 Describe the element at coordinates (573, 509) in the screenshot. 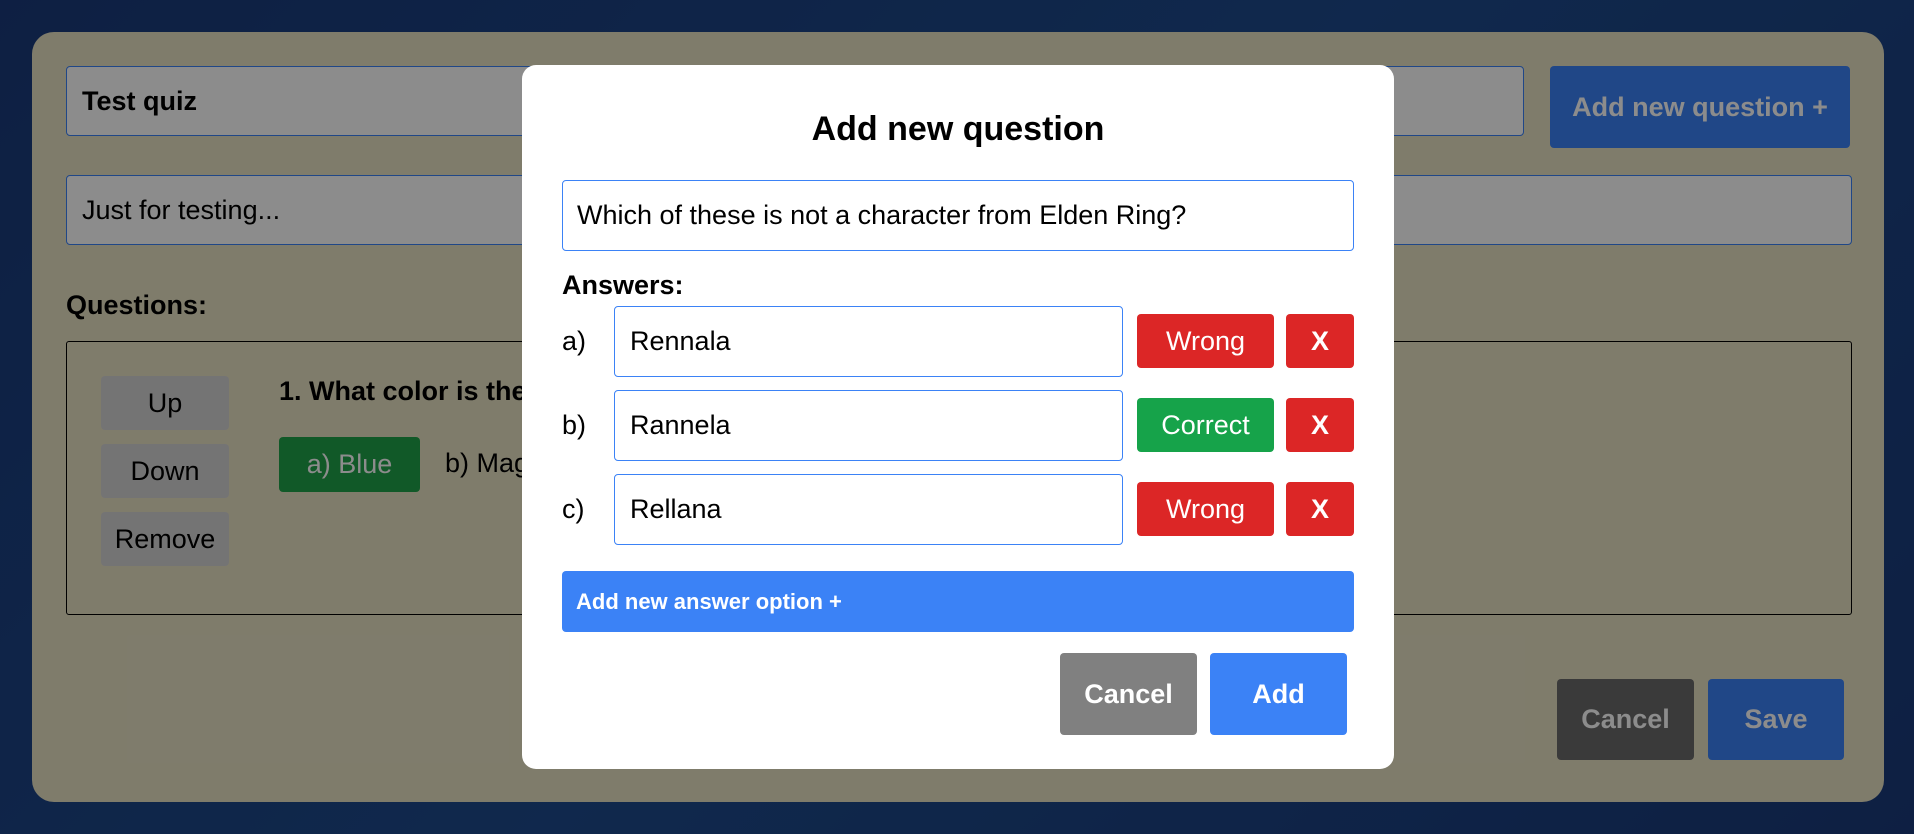

I see `answer-letter: c)` at that location.